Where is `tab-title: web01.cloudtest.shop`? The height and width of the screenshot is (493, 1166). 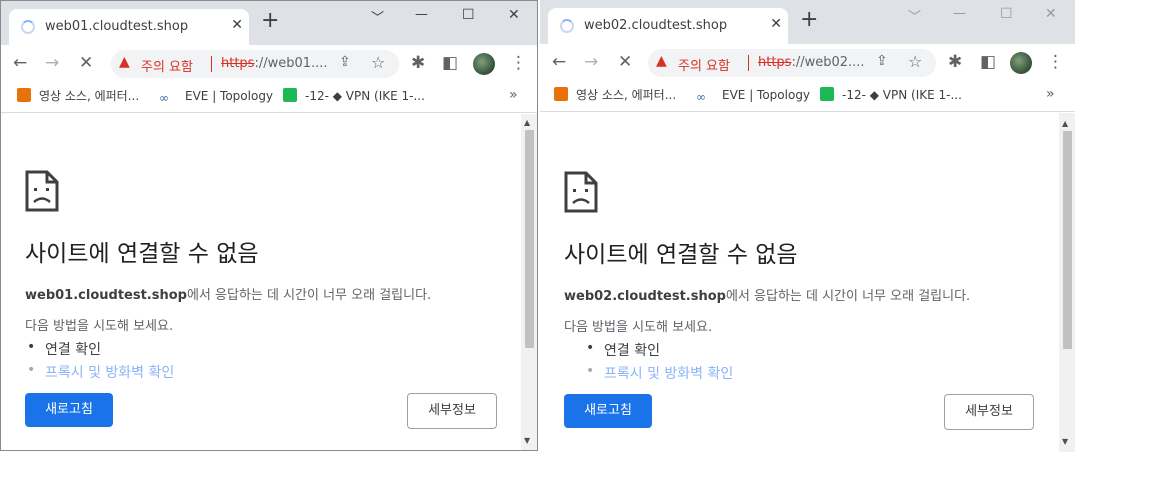
tab-title: web01.cloudtest.shop is located at coordinates (117, 26).